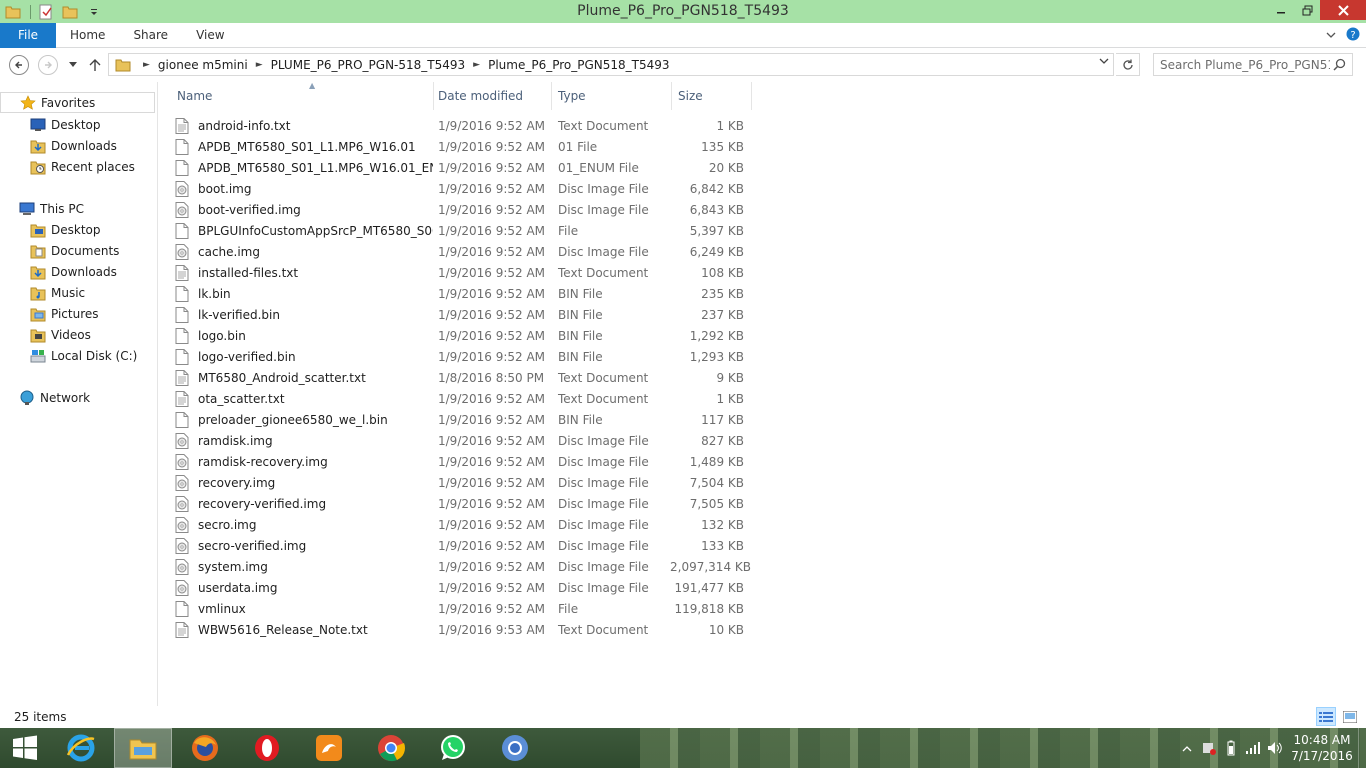 This screenshot has height=768, width=1366. Describe the element at coordinates (1350, 716) in the screenshot. I see `large-icons-view-button` at that location.